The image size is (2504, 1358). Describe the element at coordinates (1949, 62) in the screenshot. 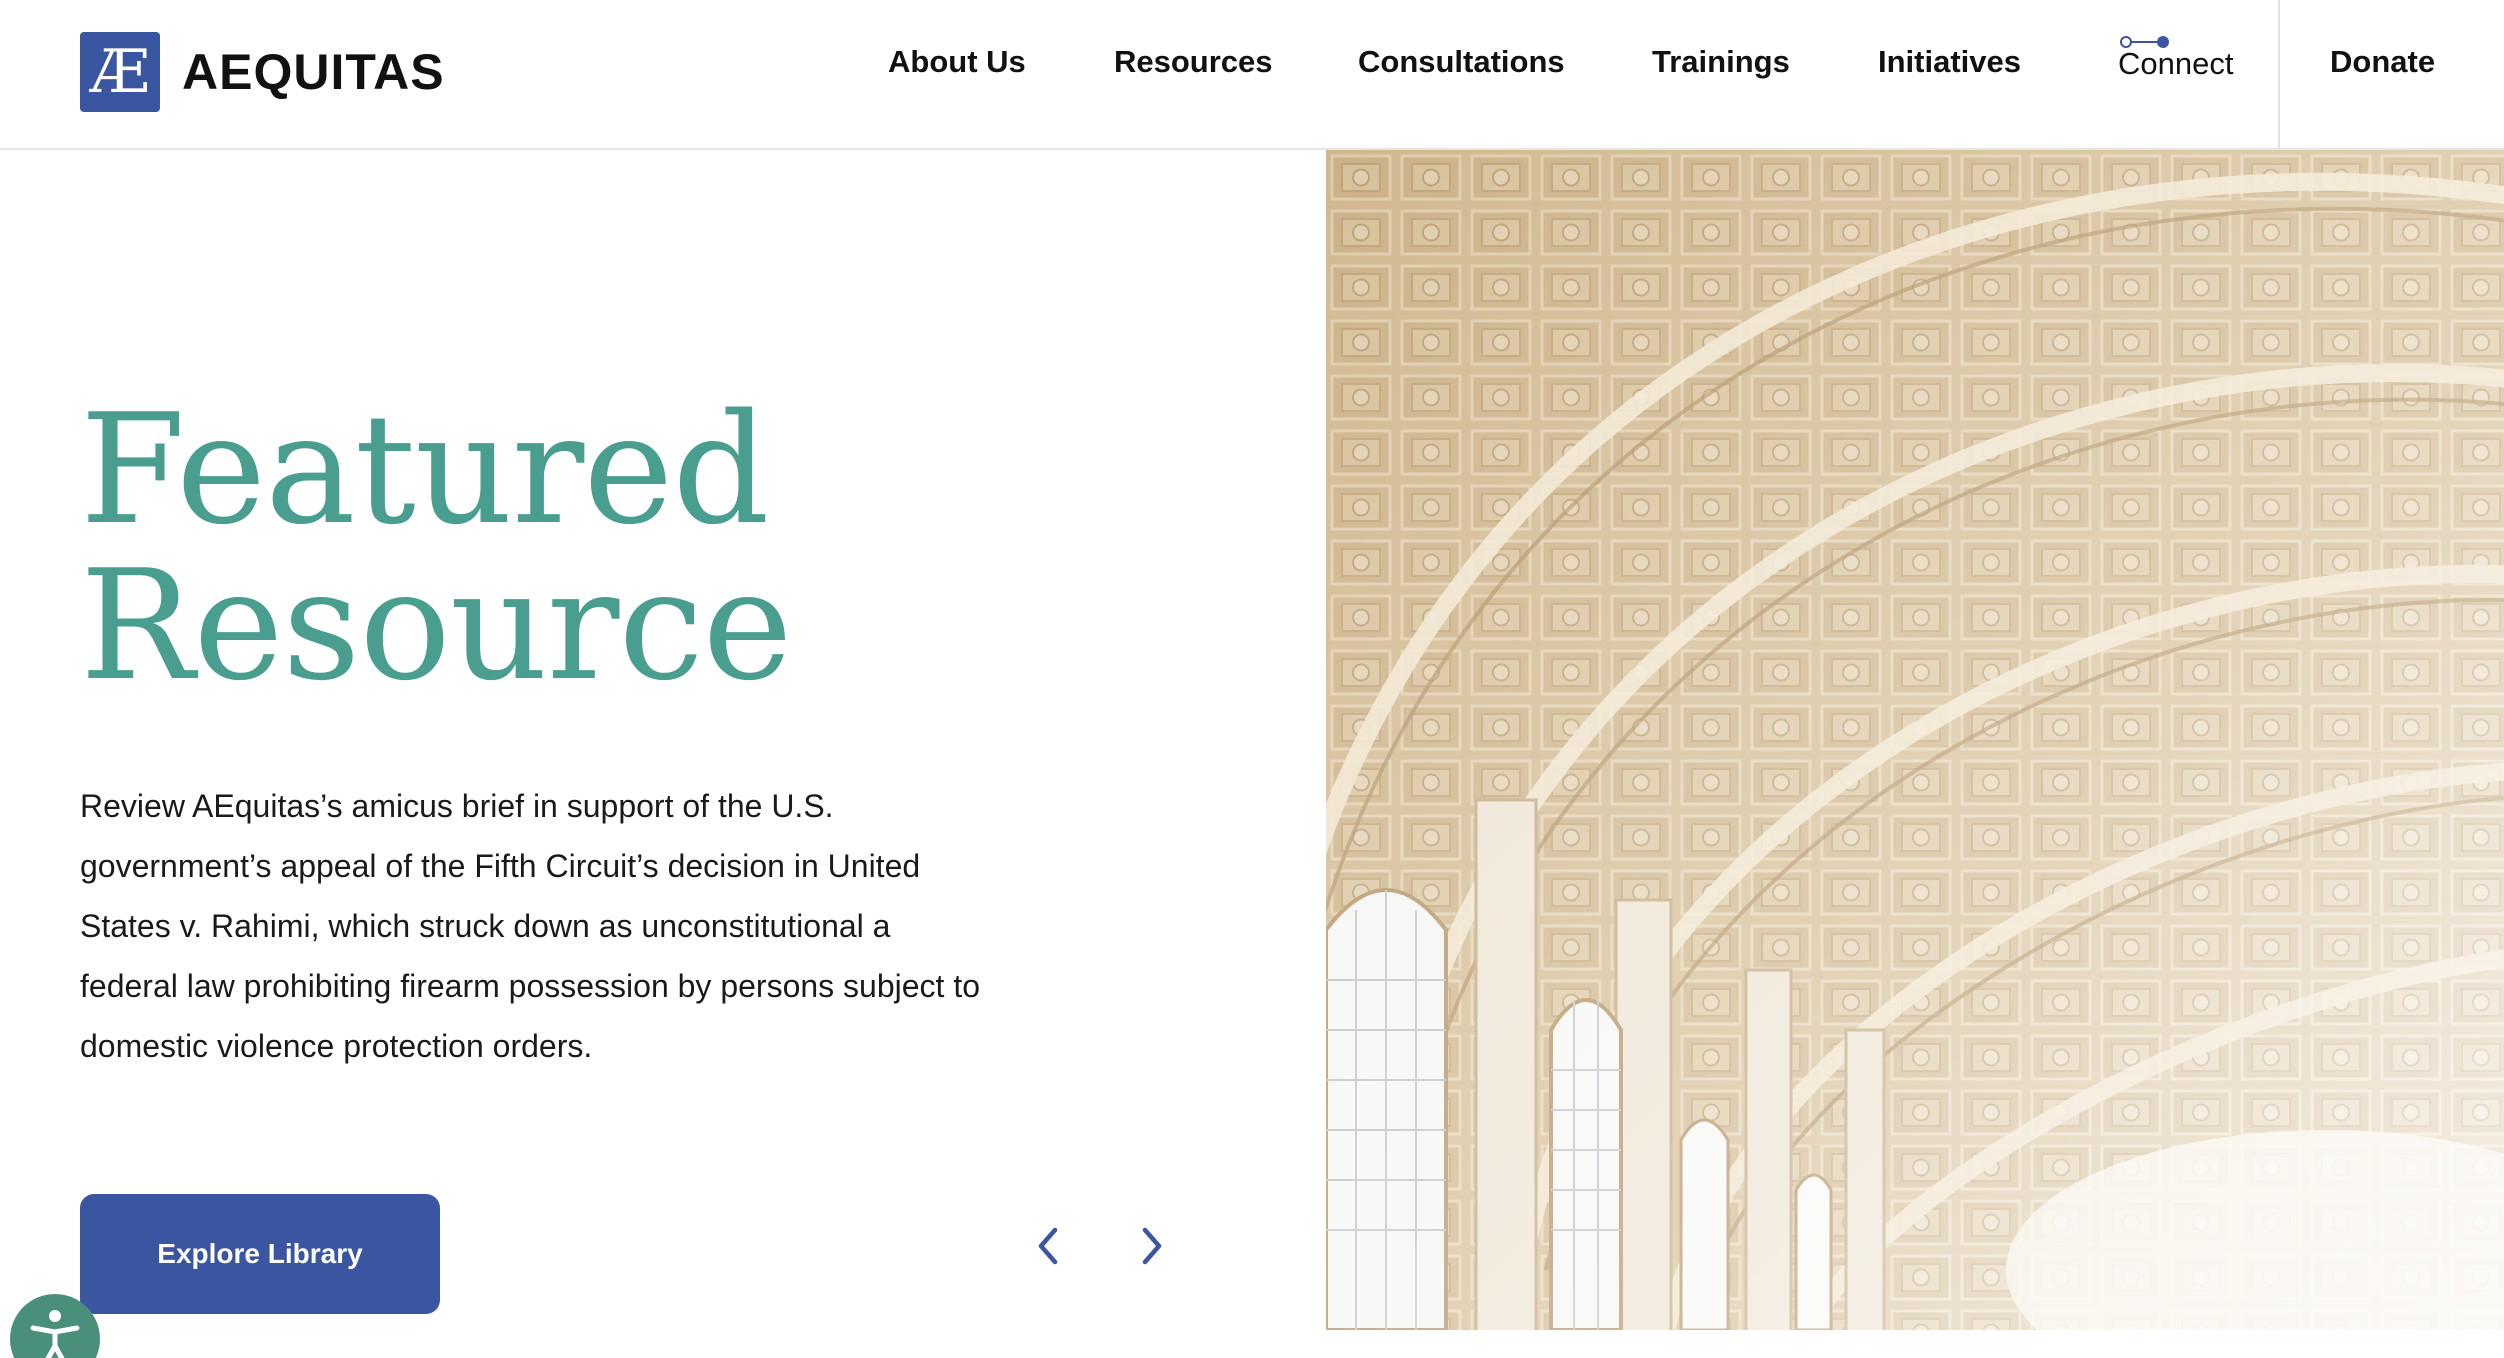

I see `nav-initiatives: Initiatives` at that location.